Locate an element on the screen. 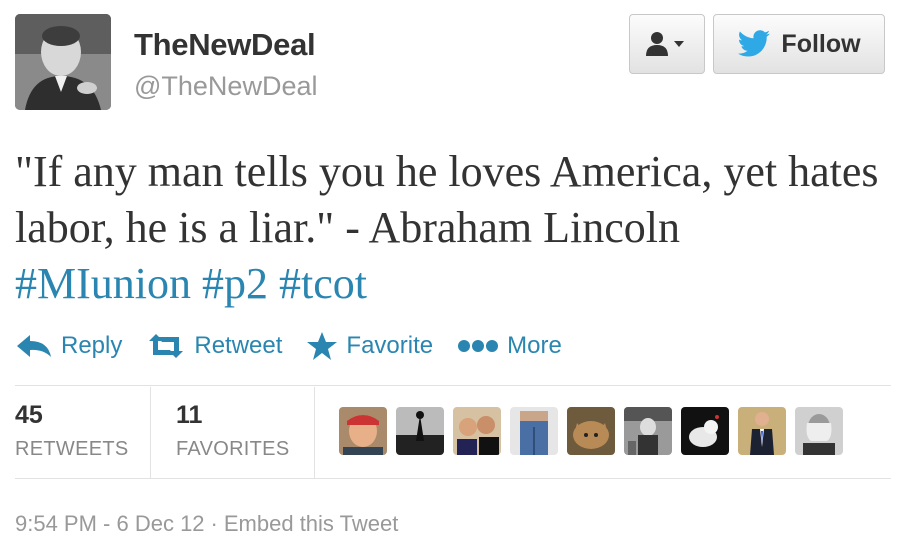 The height and width of the screenshot is (550, 923). retweets-count: 45 is located at coordinates (29, 415).